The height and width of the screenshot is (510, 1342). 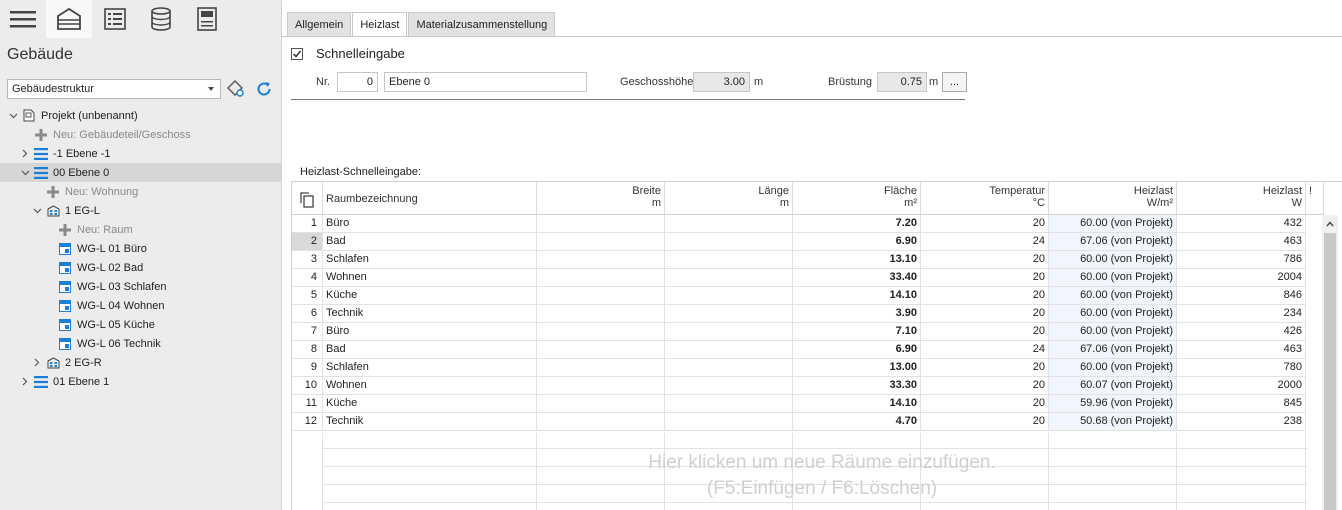 What do you see at coordinates (1241, 278) in the screenshot?
I see `cell-heizlast-w: 2004` at bounding box center [1241, 278].